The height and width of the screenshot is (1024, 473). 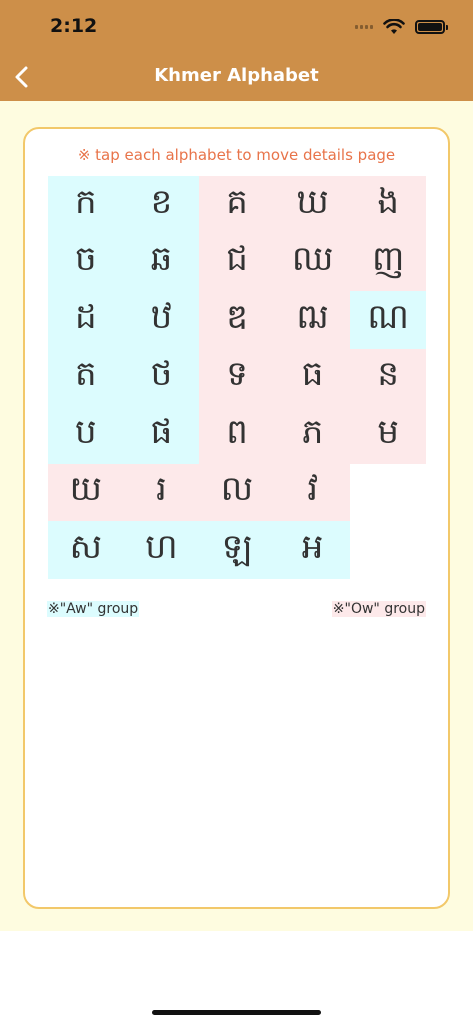 What do you see at coordinates (312, 205) in the screenshot?
I see `letter-cell: ឃ` at bounding box center [312, 205].